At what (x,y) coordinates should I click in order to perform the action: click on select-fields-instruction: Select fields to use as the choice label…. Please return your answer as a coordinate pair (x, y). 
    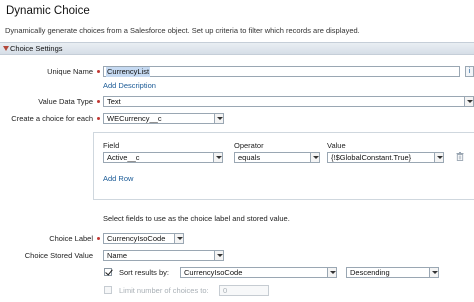
    Looking at the image, I should click on (196, 218).